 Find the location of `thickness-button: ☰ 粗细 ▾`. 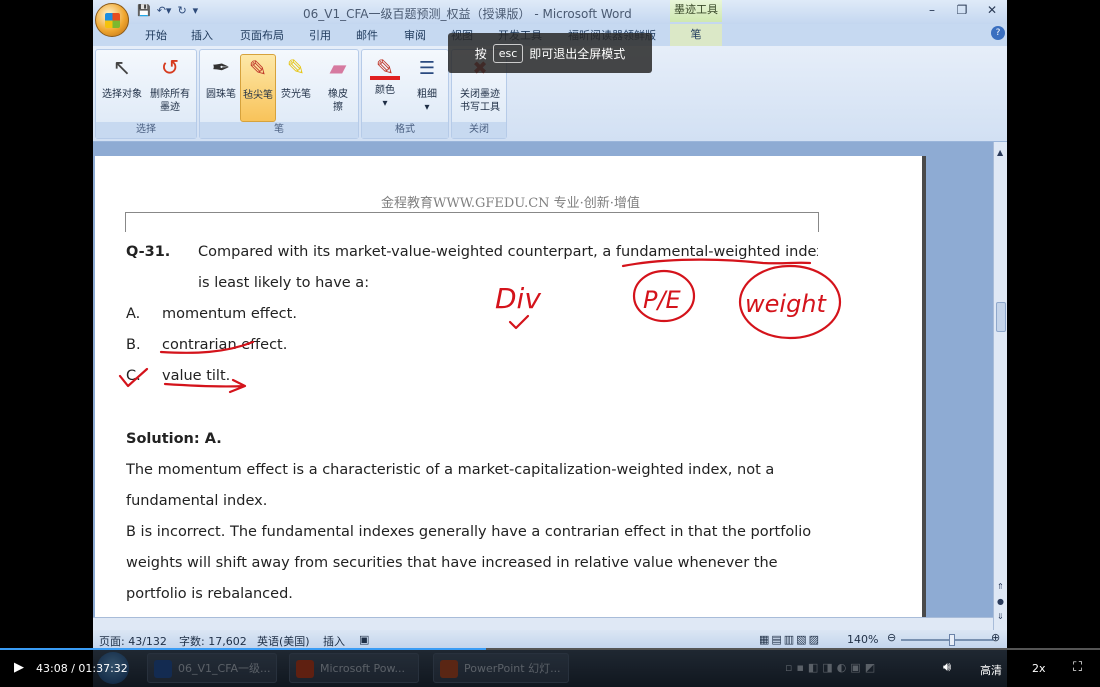

thickness-button: ☰ 粗细 ▾ is located at coordinates (427, 84).